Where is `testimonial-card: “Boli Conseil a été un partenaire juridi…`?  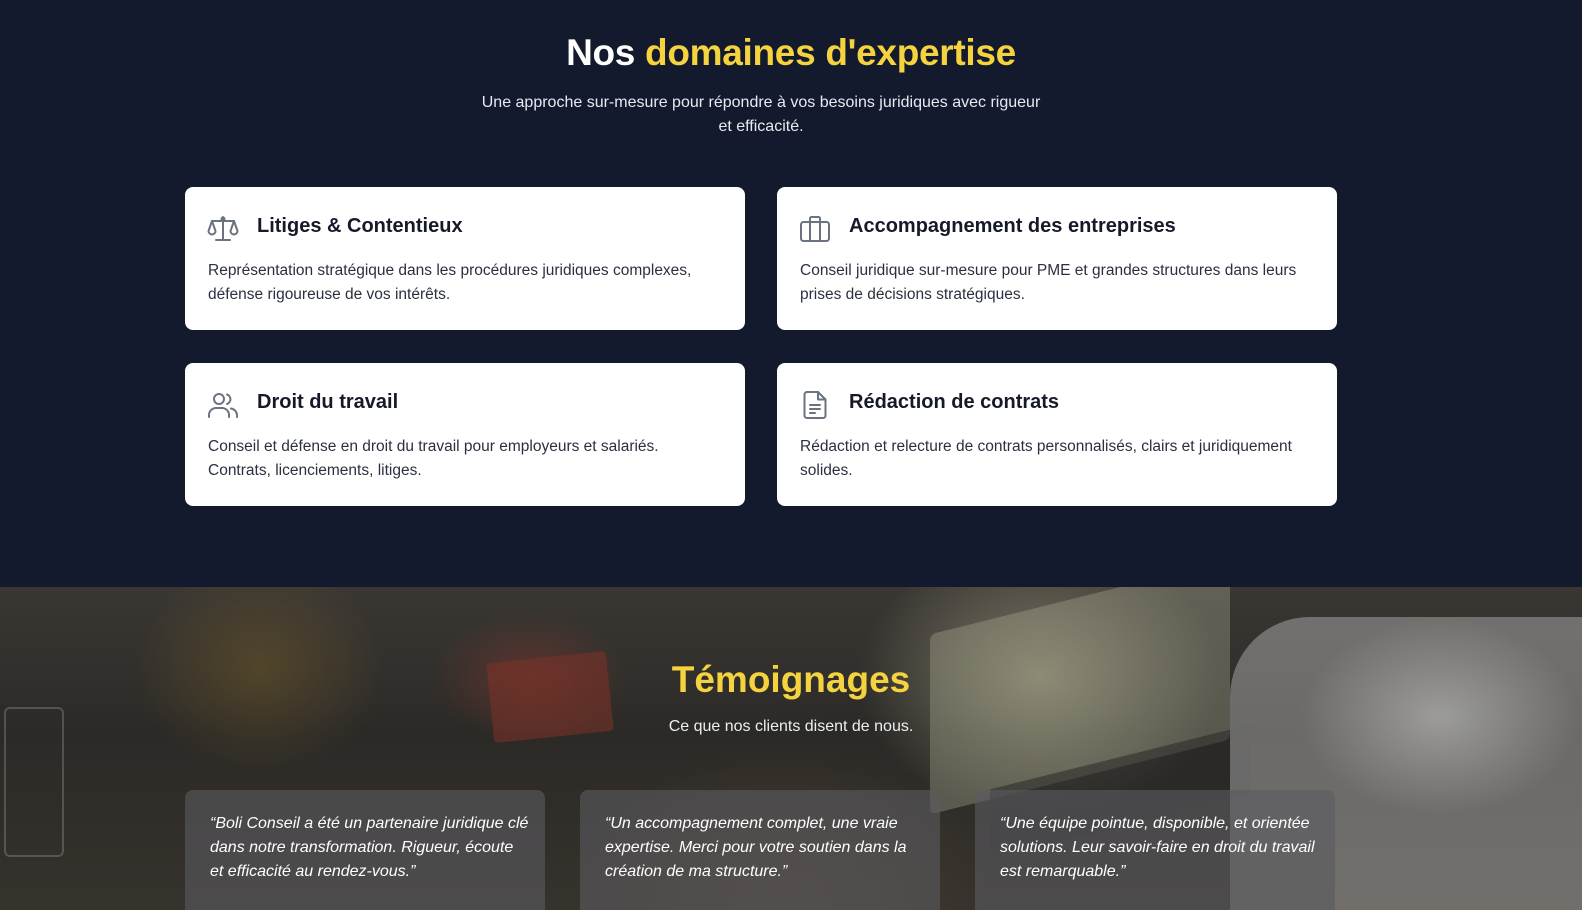
testimonial-card: “Boli Conseil a été un partenaire juridi… is located at coordinates (365, 850).